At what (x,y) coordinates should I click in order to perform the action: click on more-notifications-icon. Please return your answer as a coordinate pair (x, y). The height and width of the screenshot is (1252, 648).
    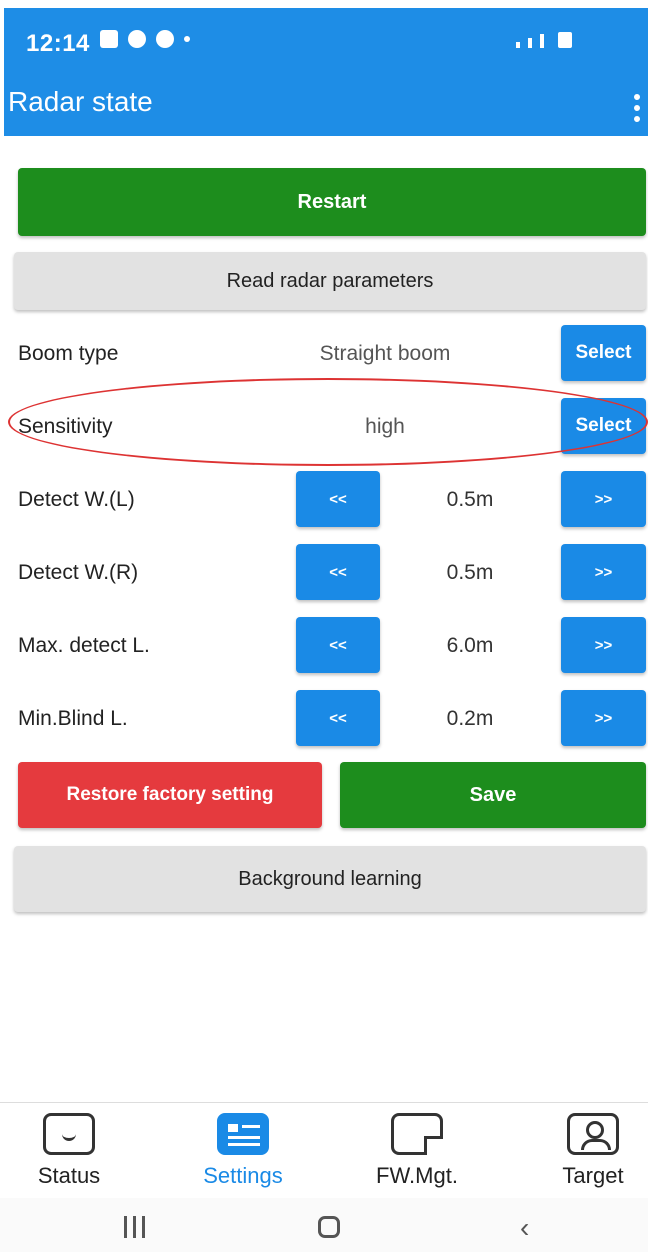
    Looking at the image, I should click on (187, 39).